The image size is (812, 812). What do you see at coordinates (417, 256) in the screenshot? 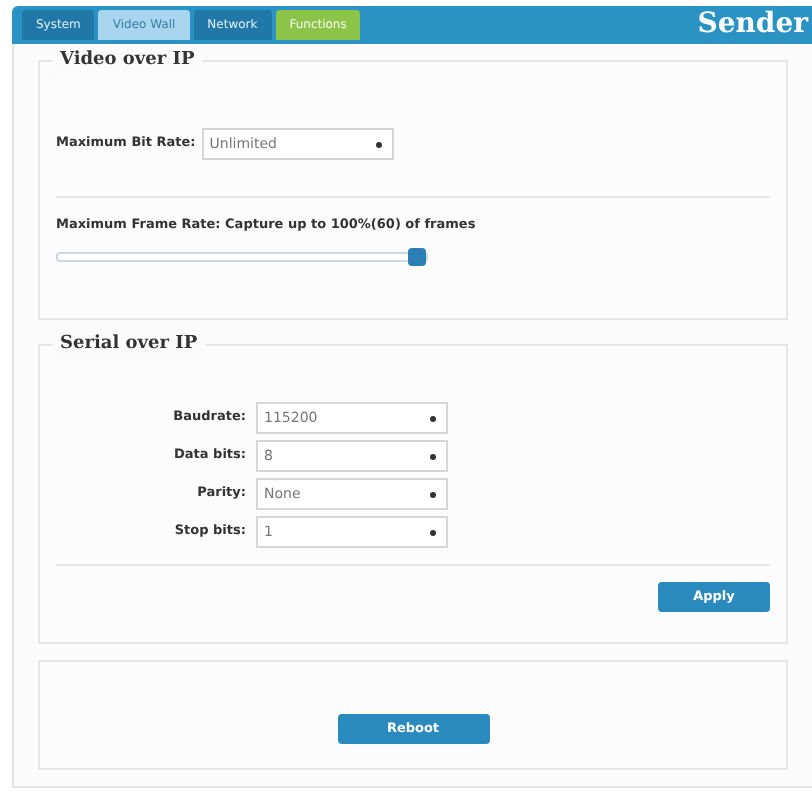
I see `slider-thumb` at bounding box center [417, 256].